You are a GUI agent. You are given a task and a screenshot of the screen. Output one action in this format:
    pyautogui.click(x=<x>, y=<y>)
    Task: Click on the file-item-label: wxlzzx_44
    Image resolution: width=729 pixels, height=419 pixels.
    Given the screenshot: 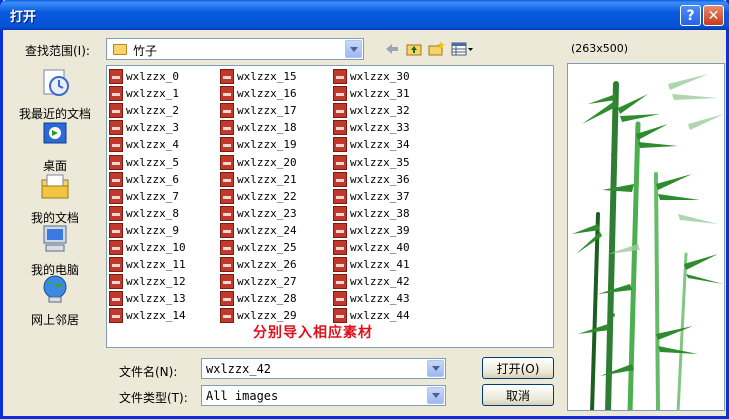 What is the action you would take?
    pyautogui.click(x=380, y=316)
    